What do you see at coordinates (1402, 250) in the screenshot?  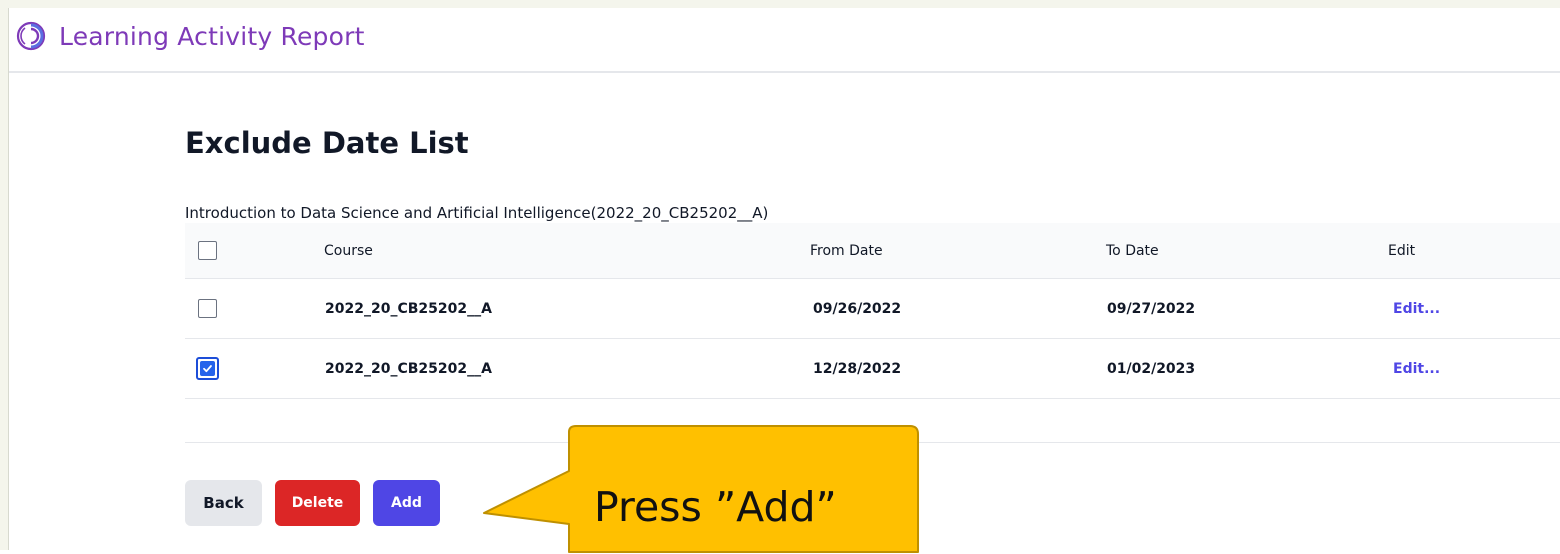 I see `column-header-edit: Edit` at bounding box center [1402, 250].